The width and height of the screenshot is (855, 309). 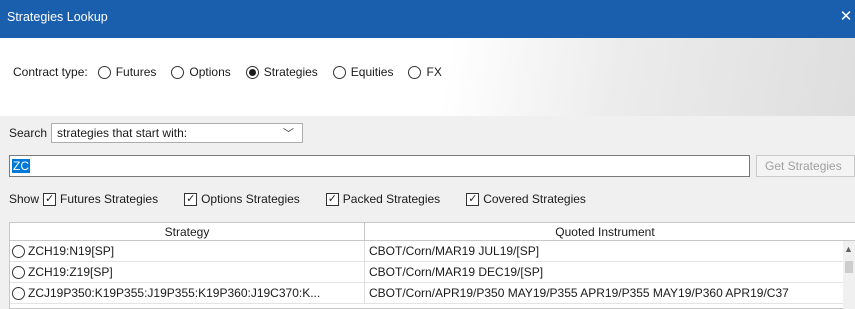 What do you see at coordinates (136, 72) in the screenshot?
I see `radio-label: Futures` at bounding box center [136, 72].